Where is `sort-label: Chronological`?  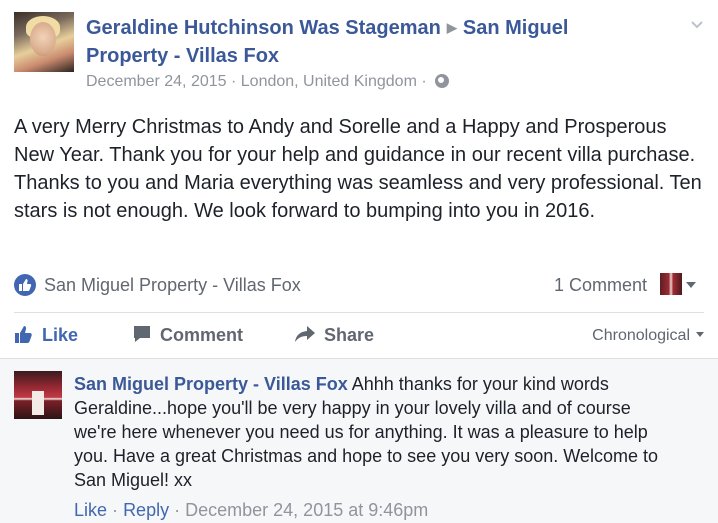
sort-label: Chronological is located at coordinates (641, 335).